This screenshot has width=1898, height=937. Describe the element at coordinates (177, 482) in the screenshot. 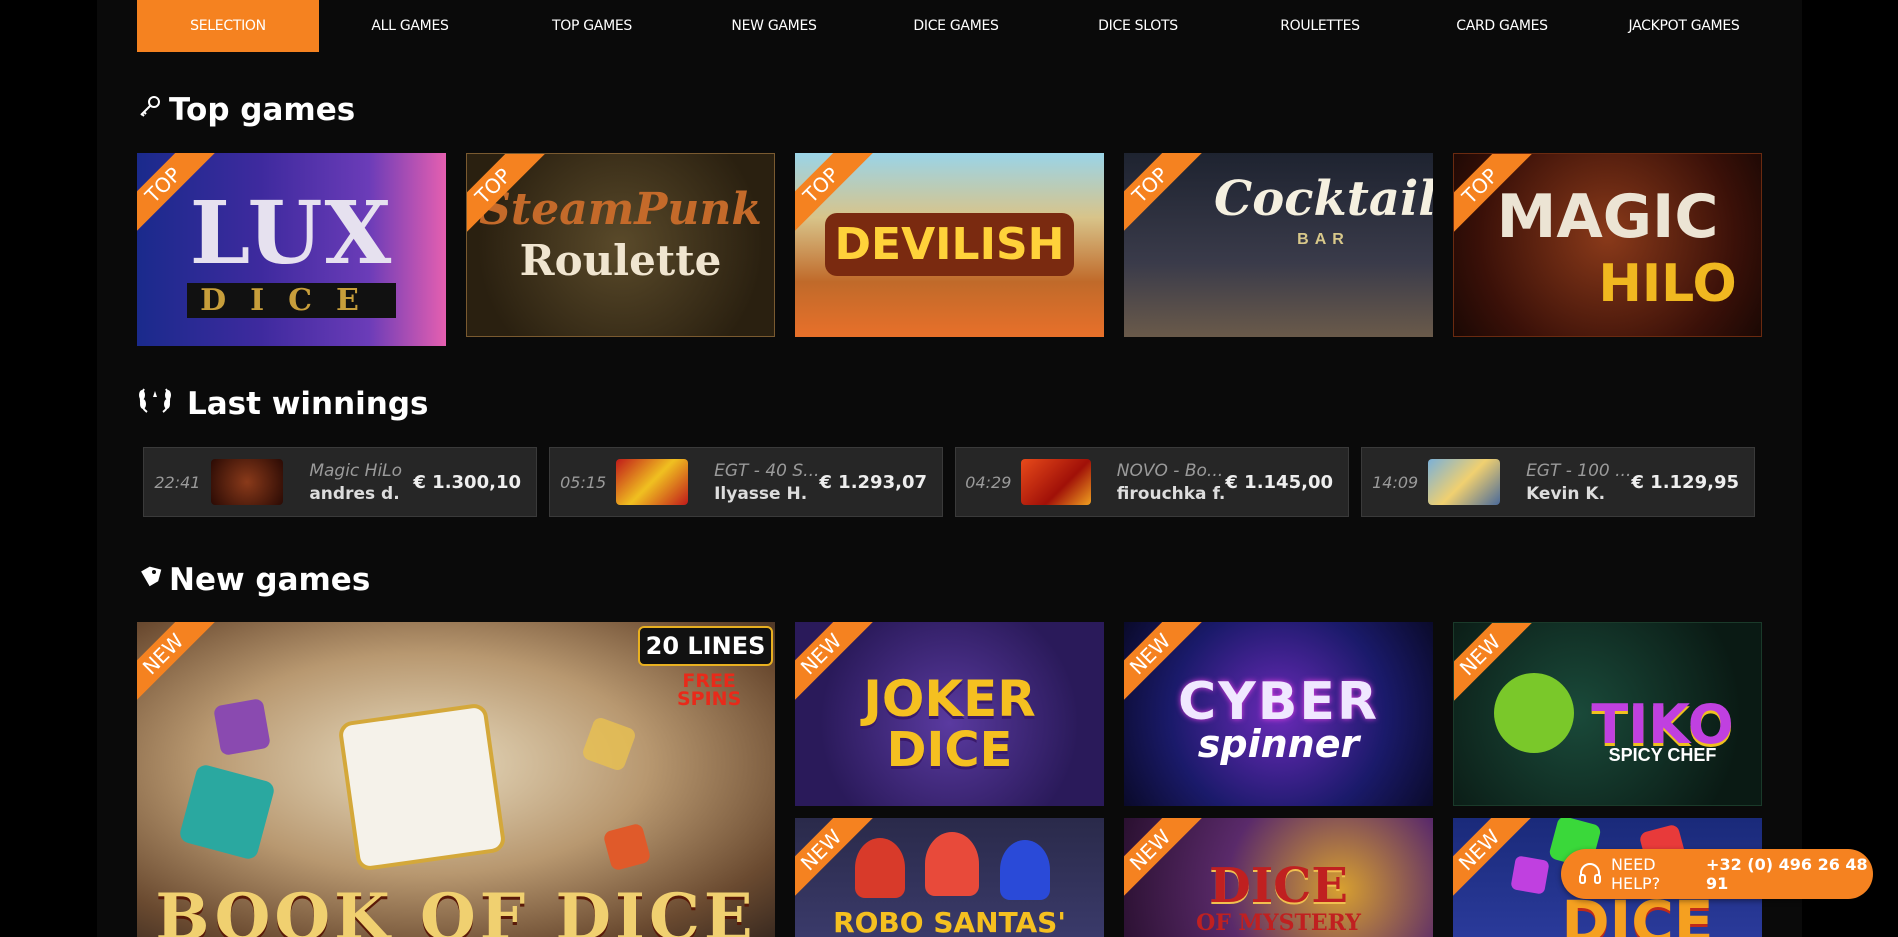

I see `win-time: 22:41` at that location.